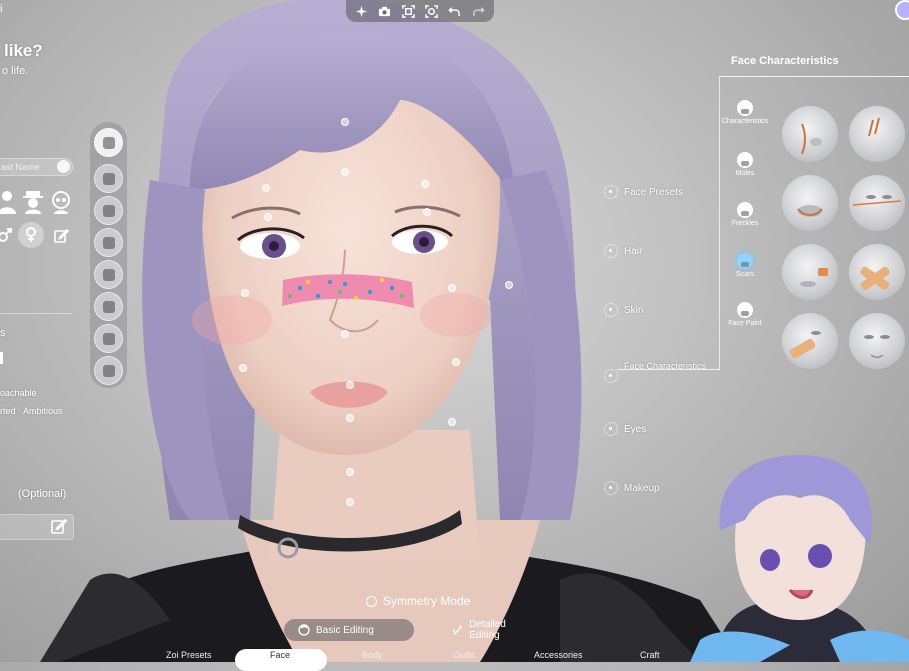  I want to click on trait-ambitious: Ambitious, so click(43, 411).